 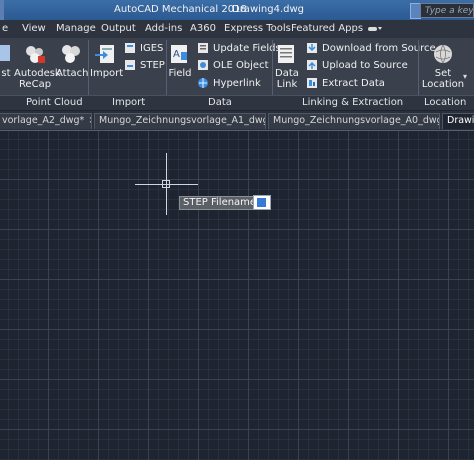 I want to click on recap-icon, so click(x=35, y=54).